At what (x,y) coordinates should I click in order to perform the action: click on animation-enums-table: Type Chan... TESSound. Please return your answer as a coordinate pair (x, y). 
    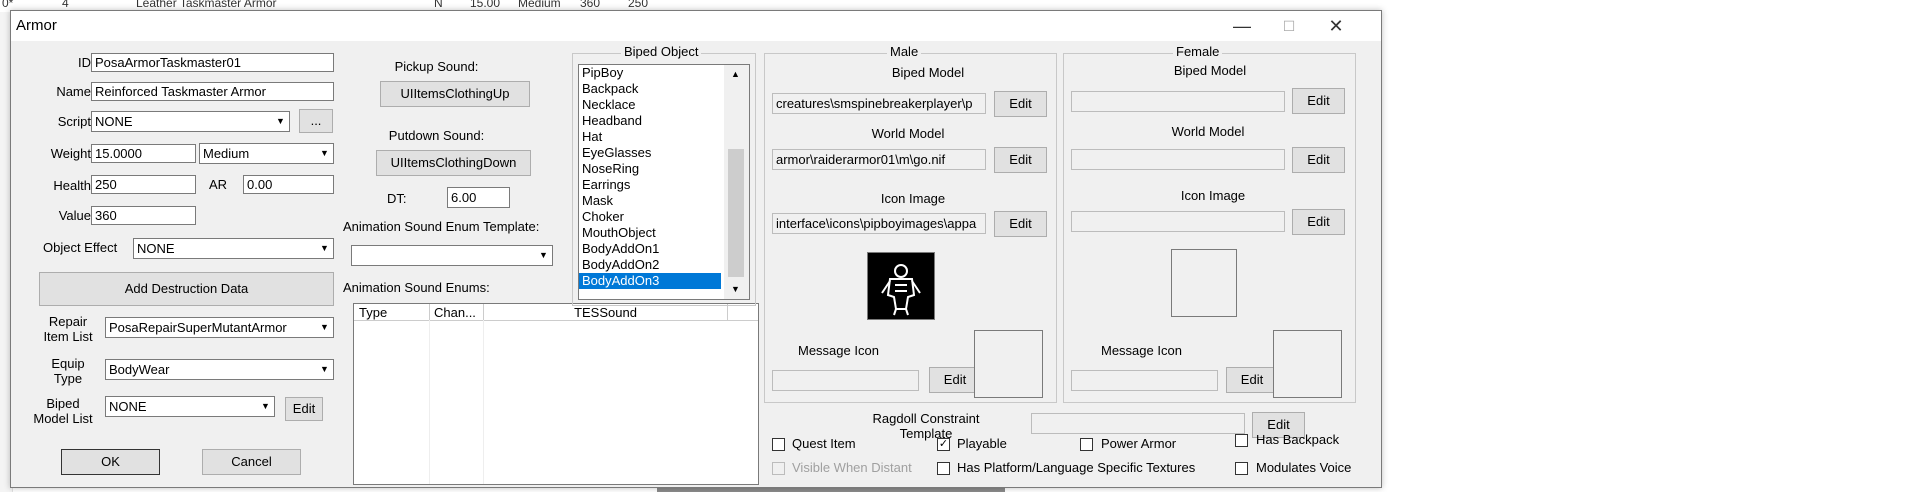
    Looking at the image, I should click on (556, 394).